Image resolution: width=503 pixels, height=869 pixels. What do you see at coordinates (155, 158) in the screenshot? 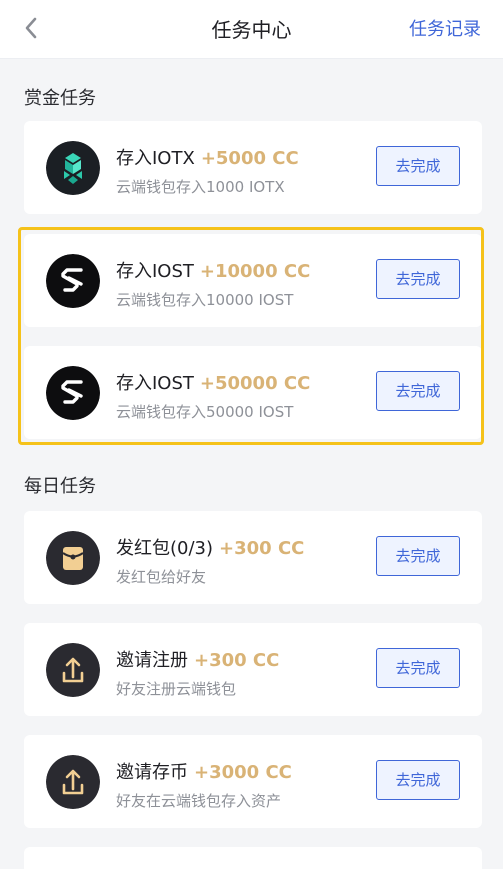
I see `task-name: 存入IOTX` at bounding box center [155, 158].